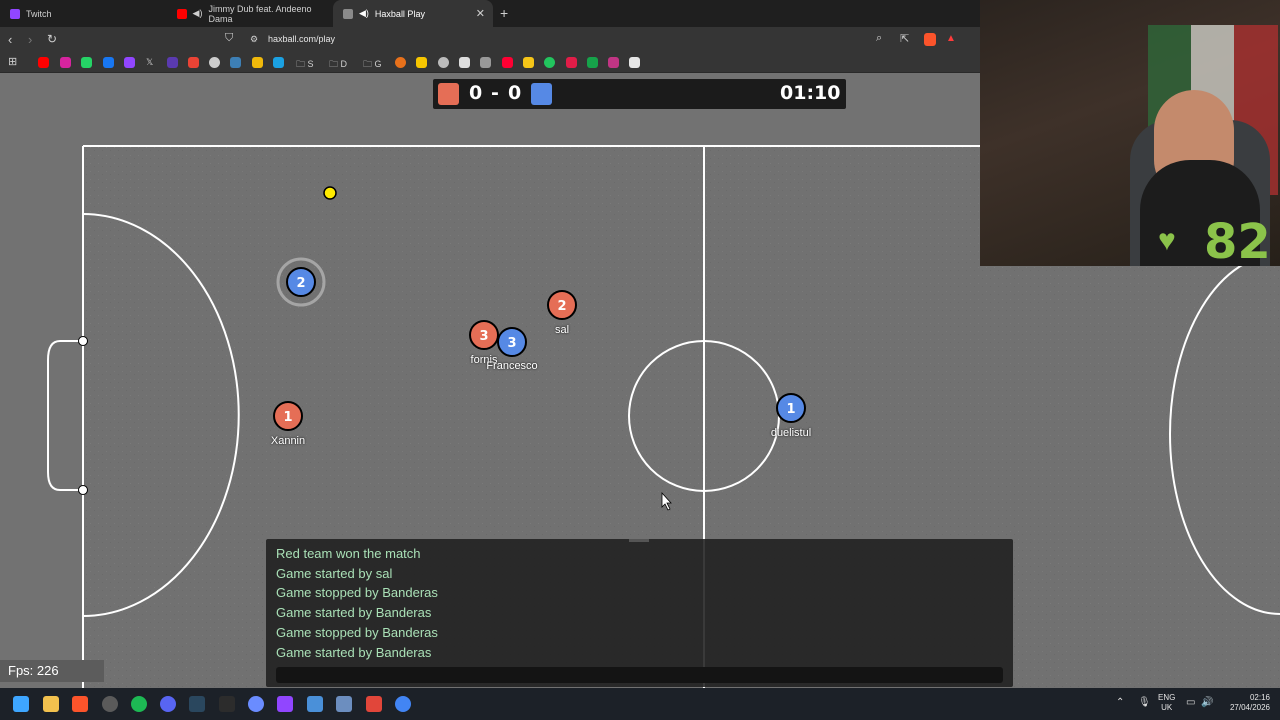  I want to click on tab-youtube: ◀) Jimmy Dub feat. Andeeno Dama, so click(249, 13).